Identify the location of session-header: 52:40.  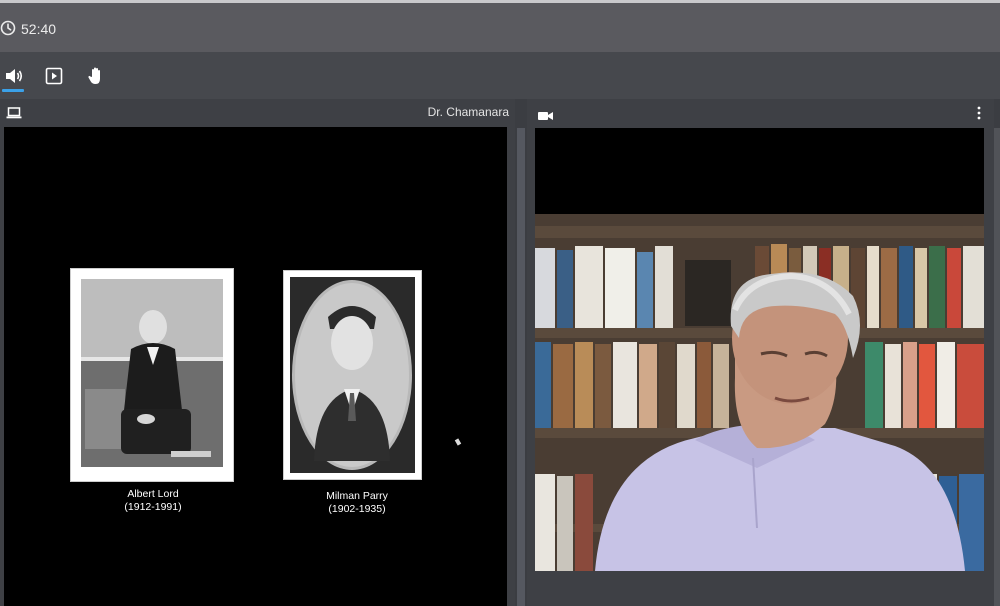
(500, 26).